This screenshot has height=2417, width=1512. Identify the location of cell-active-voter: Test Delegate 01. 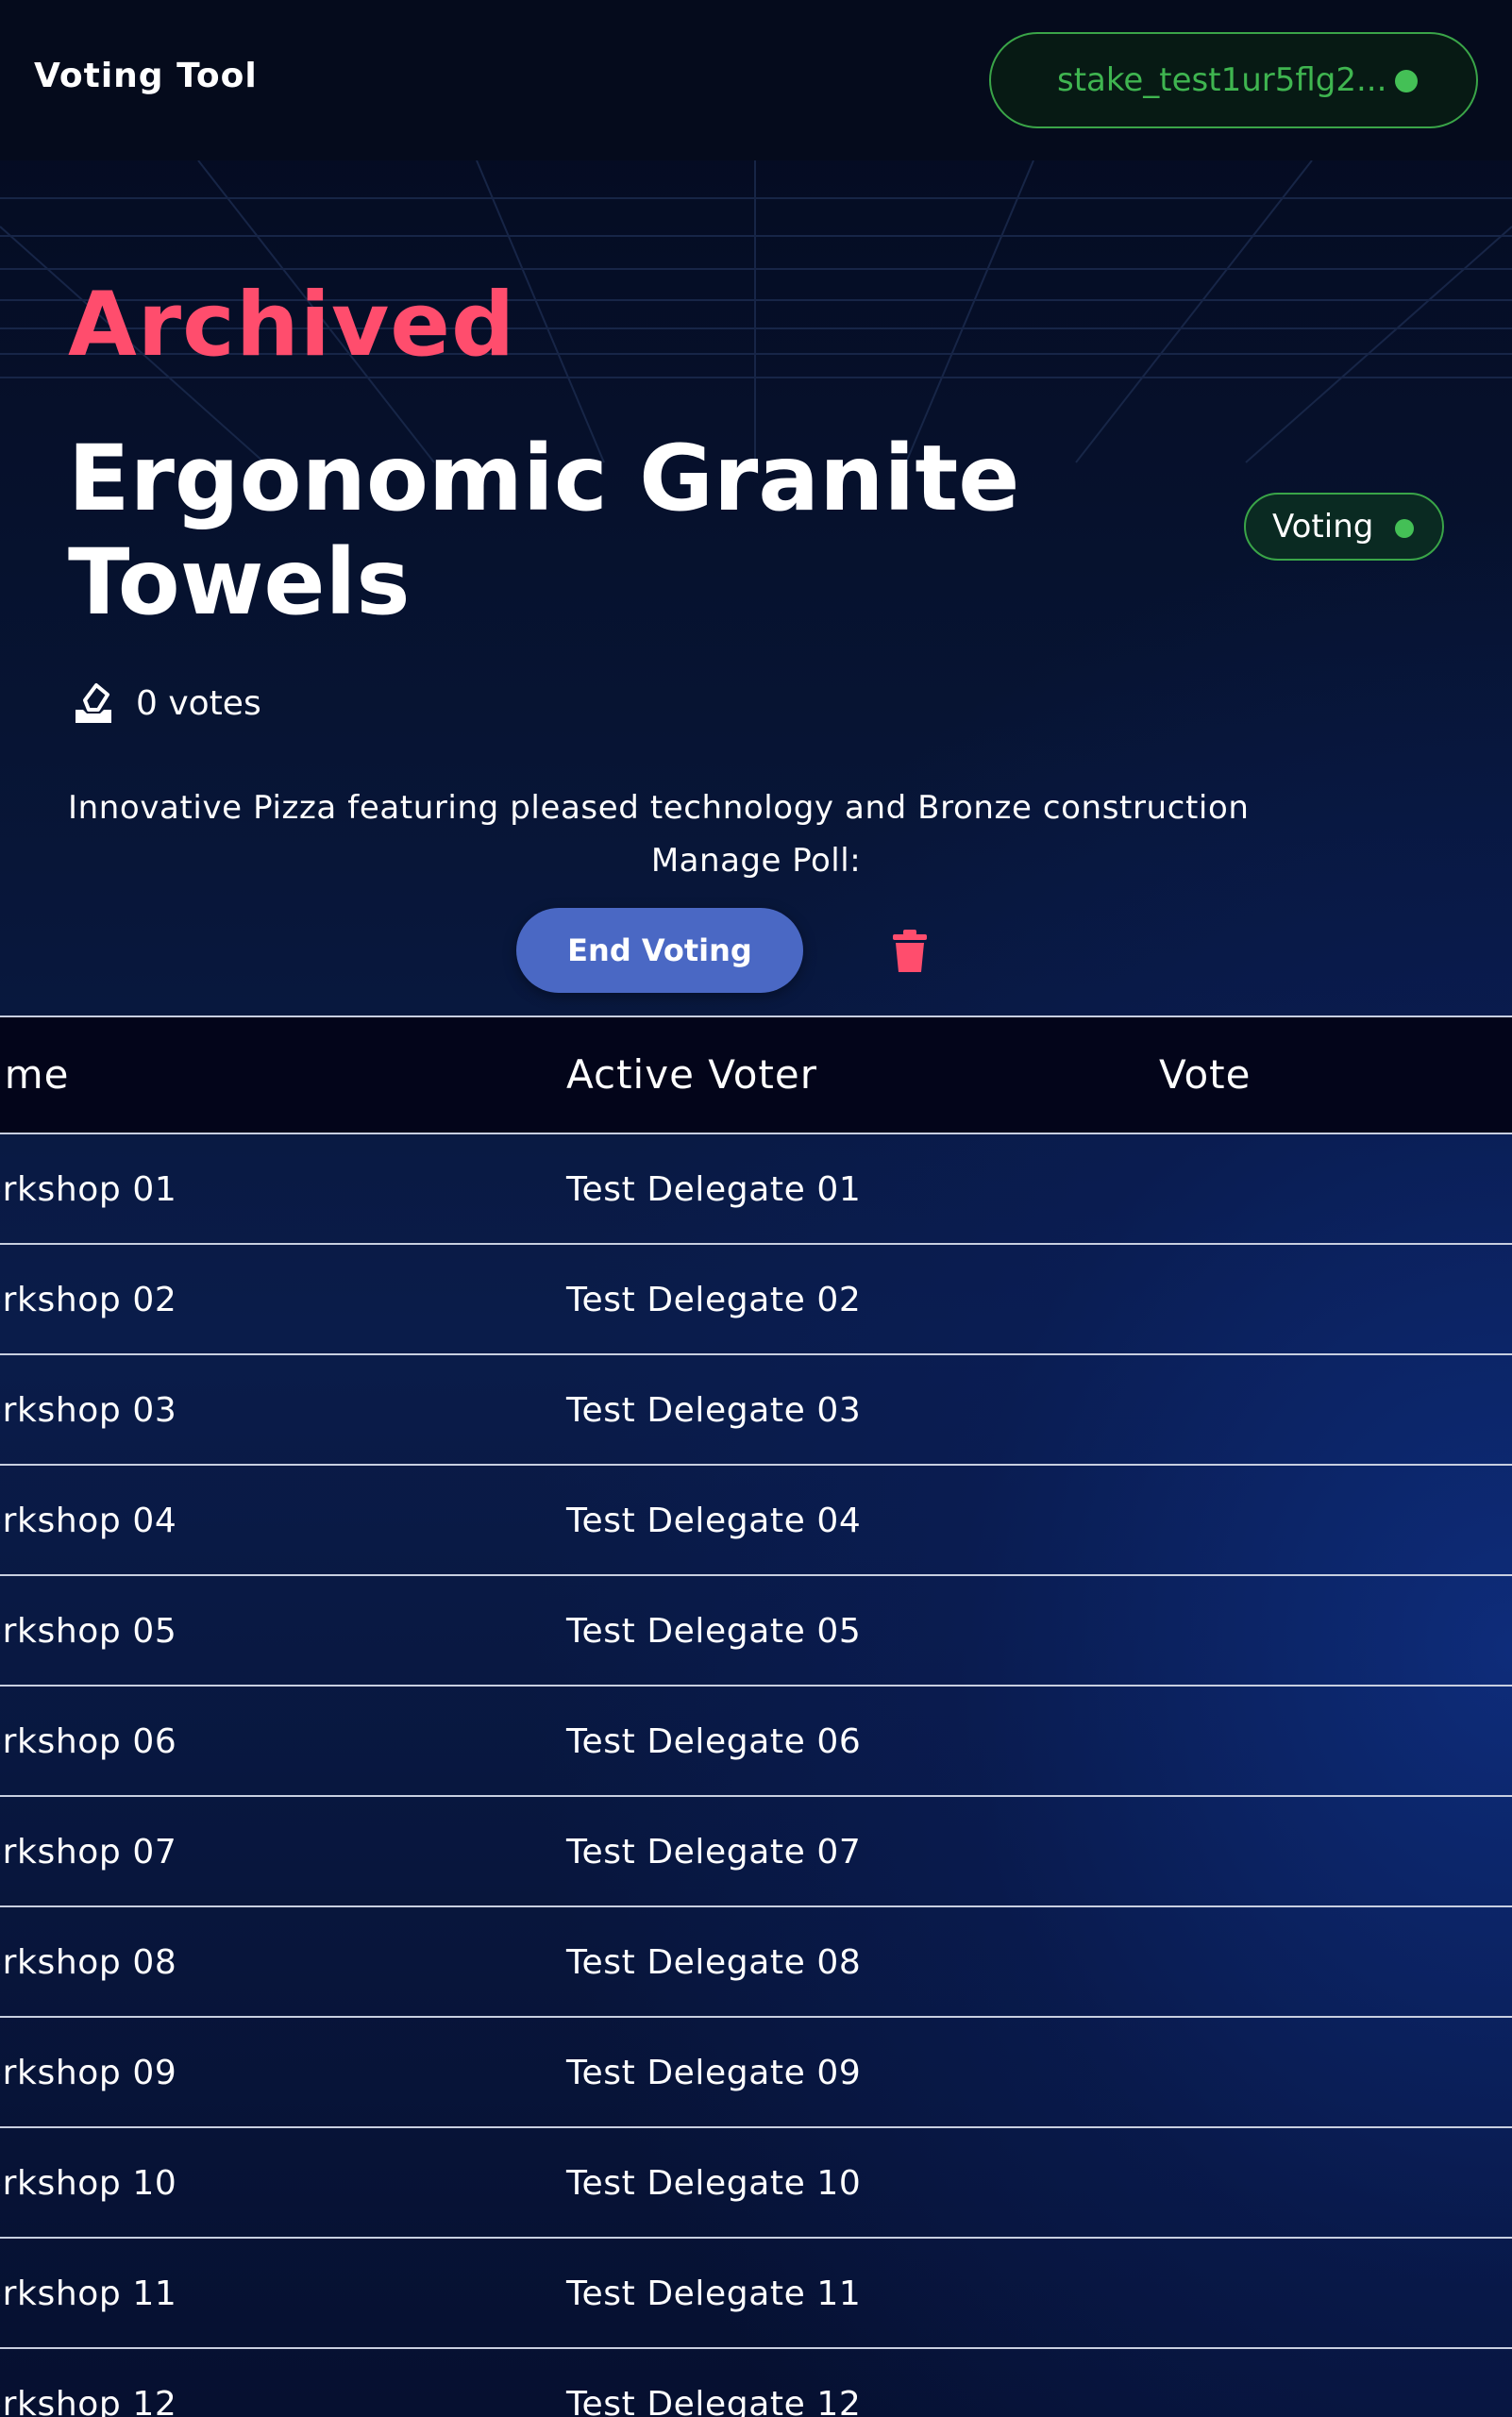
(714, 1189).